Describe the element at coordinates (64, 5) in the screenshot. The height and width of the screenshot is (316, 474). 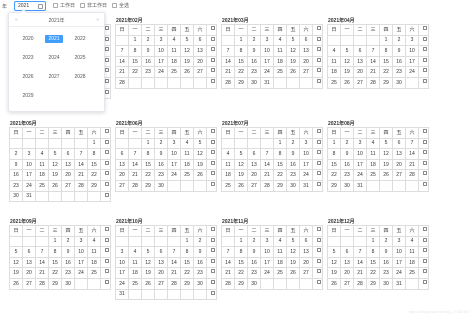
I see `workday-checkbox-group: 工作日` at that location.